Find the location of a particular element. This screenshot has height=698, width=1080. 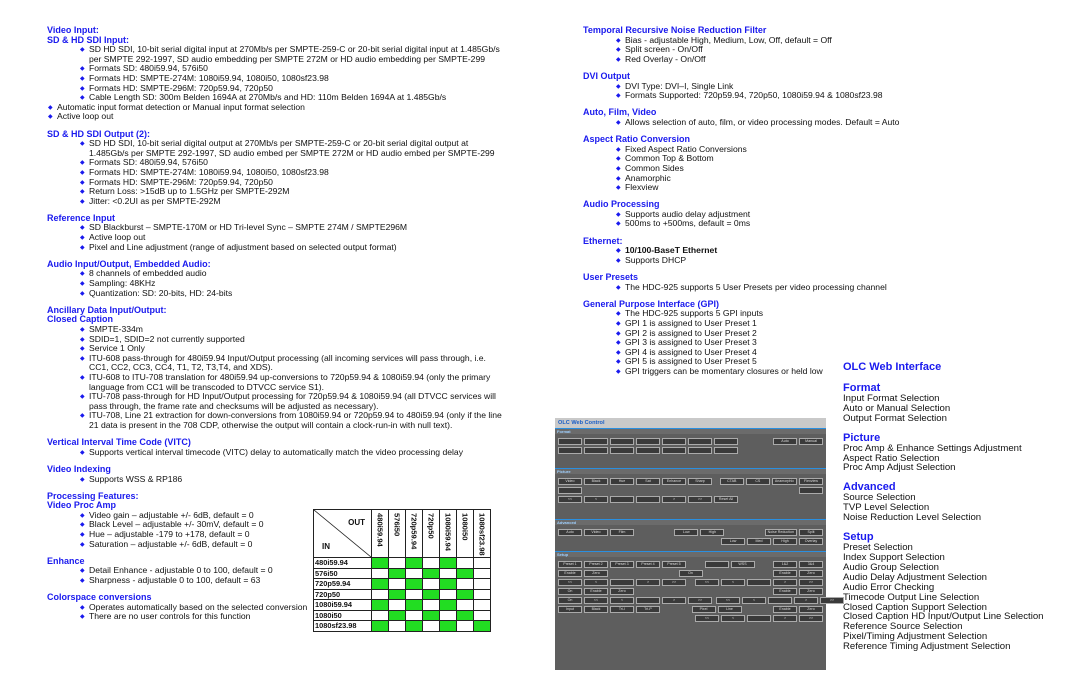

web-control-button: Split is located at coordinates (811, 532).